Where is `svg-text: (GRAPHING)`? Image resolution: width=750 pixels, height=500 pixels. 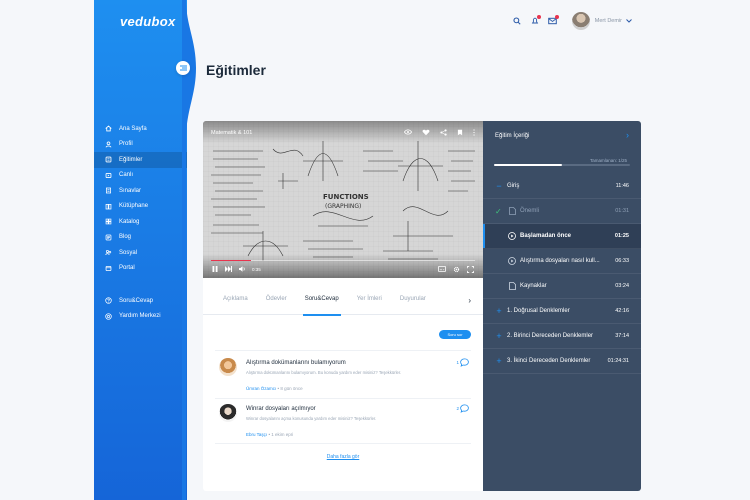
svg-text: (GRAPHING) is located at coordinates (343, 206).